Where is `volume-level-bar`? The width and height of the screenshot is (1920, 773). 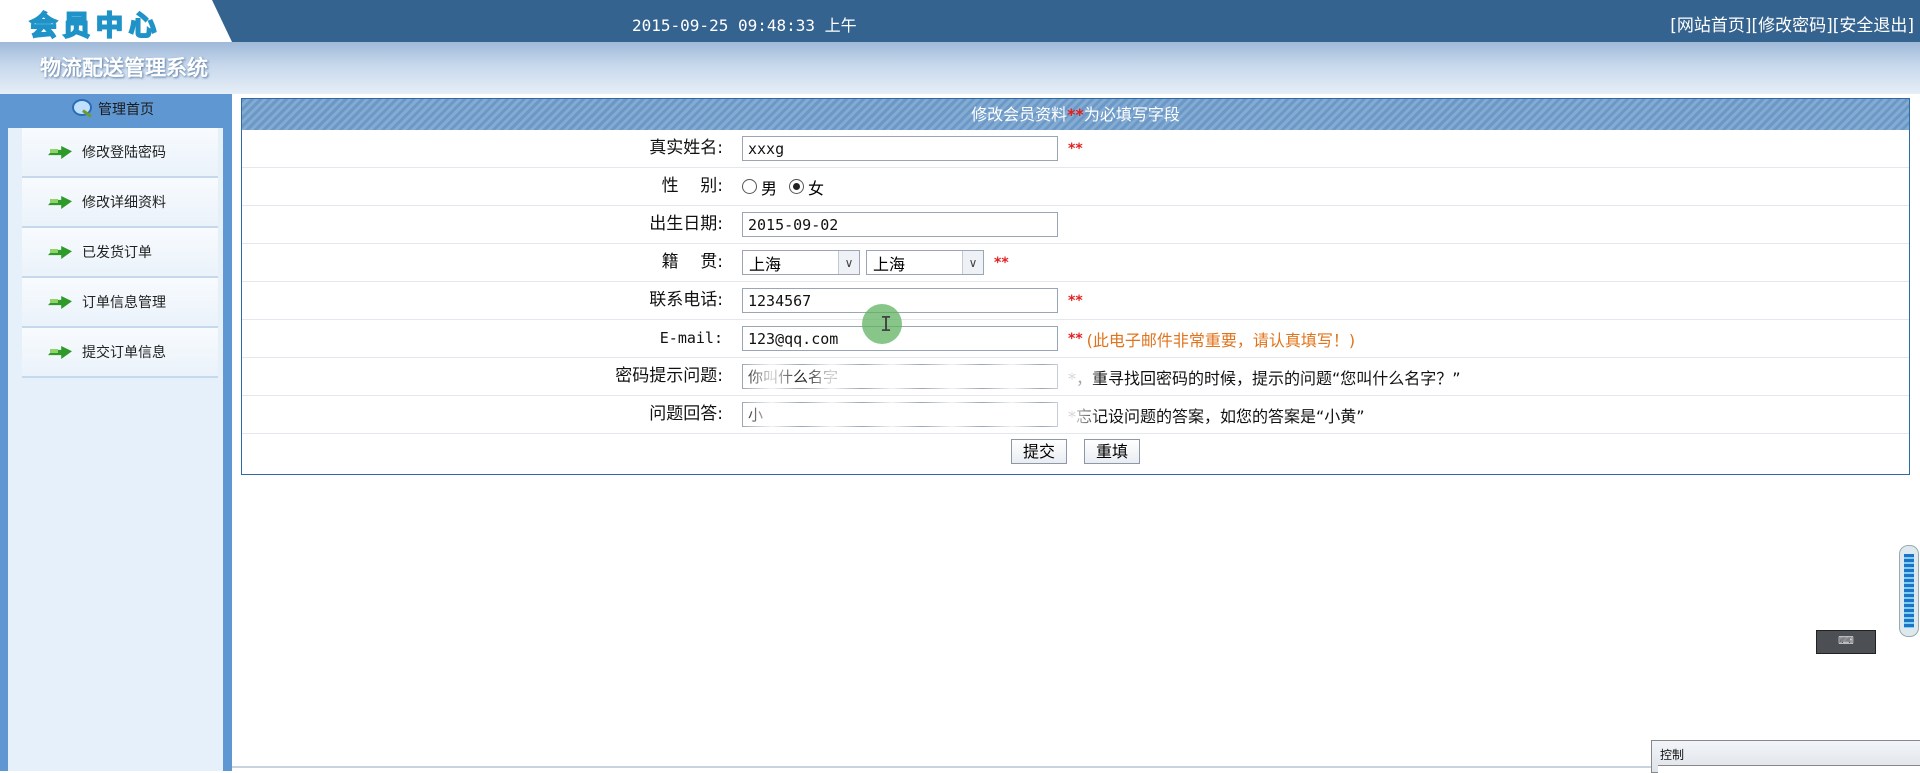 volume-level-bar is located at coordinates (1909, 591).